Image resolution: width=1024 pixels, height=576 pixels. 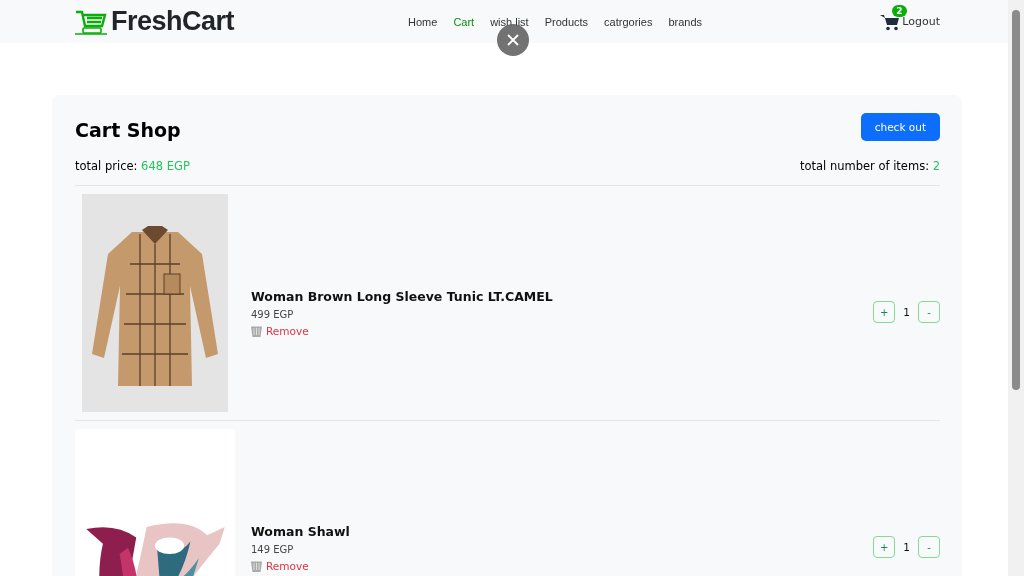 I want to click on nav-link: catrgories, so click(x=628, y=21).